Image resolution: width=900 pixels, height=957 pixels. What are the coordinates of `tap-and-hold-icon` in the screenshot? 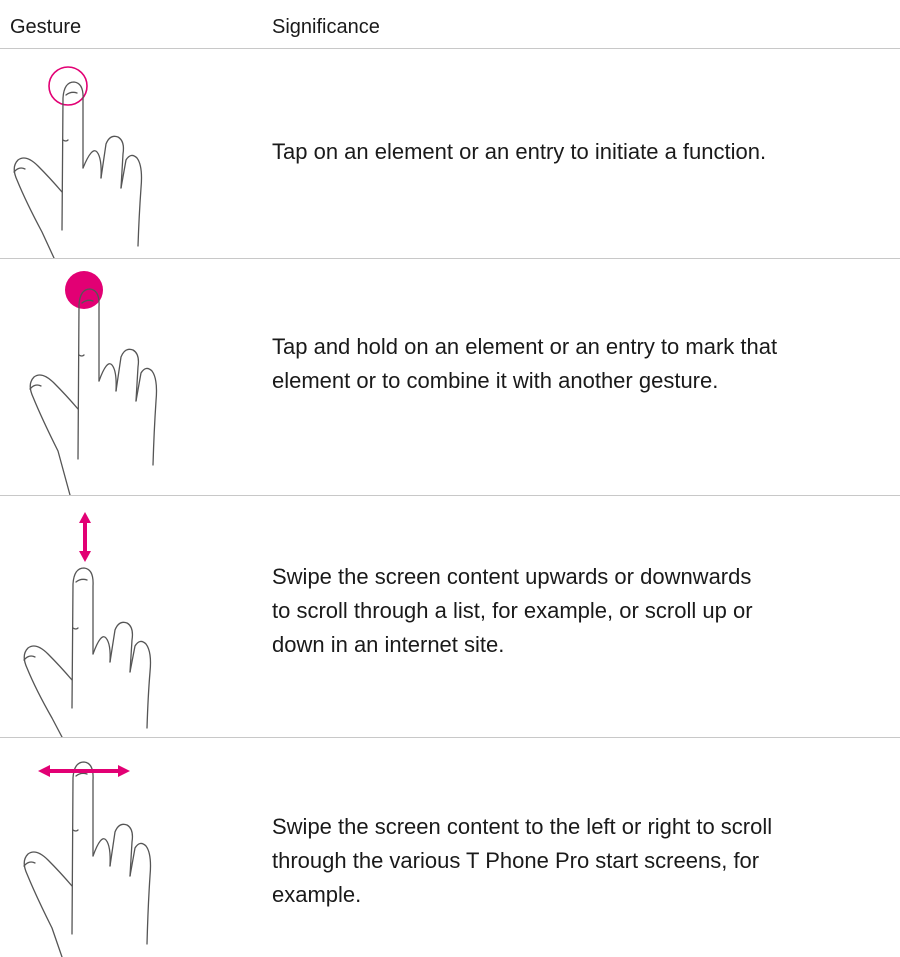 It's located at (100, 377).